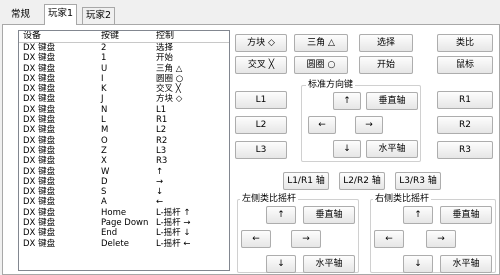 The image size is (500, 275). Describe the element at coordinates (124, 89) in the screenshot. I see `list-item: DX 键盘 K 交叉 ╳` at that location.